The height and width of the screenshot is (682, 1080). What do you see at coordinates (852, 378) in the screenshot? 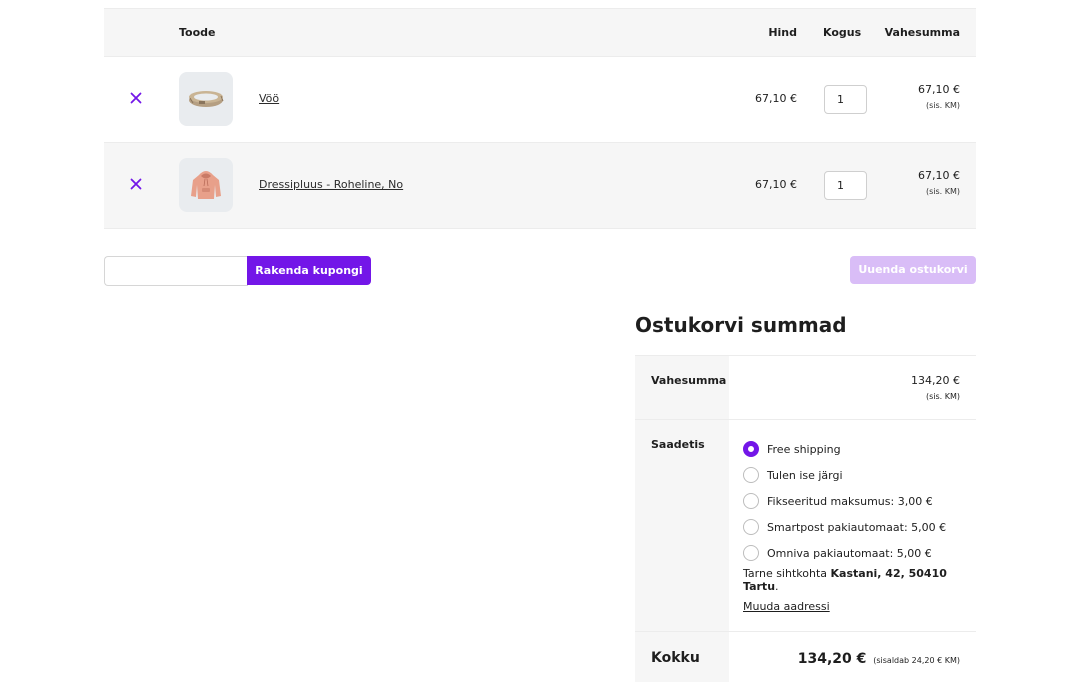
I see `subtotal-value-cell: 134,20 € (sis. KM)` at bounding box center [852, 378].